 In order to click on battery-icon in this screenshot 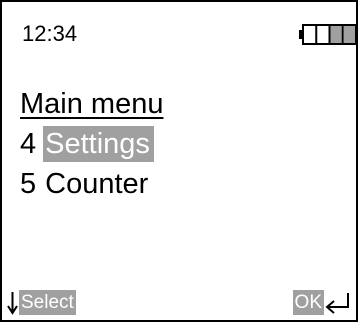, I will do `click(328, 34)`.